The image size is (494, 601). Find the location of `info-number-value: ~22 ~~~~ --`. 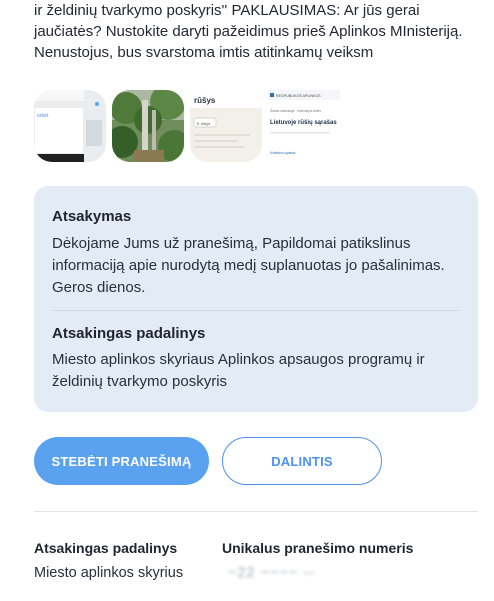

info-number-value: ~22 ~~~~ -- is located at coordinates (272, 573).